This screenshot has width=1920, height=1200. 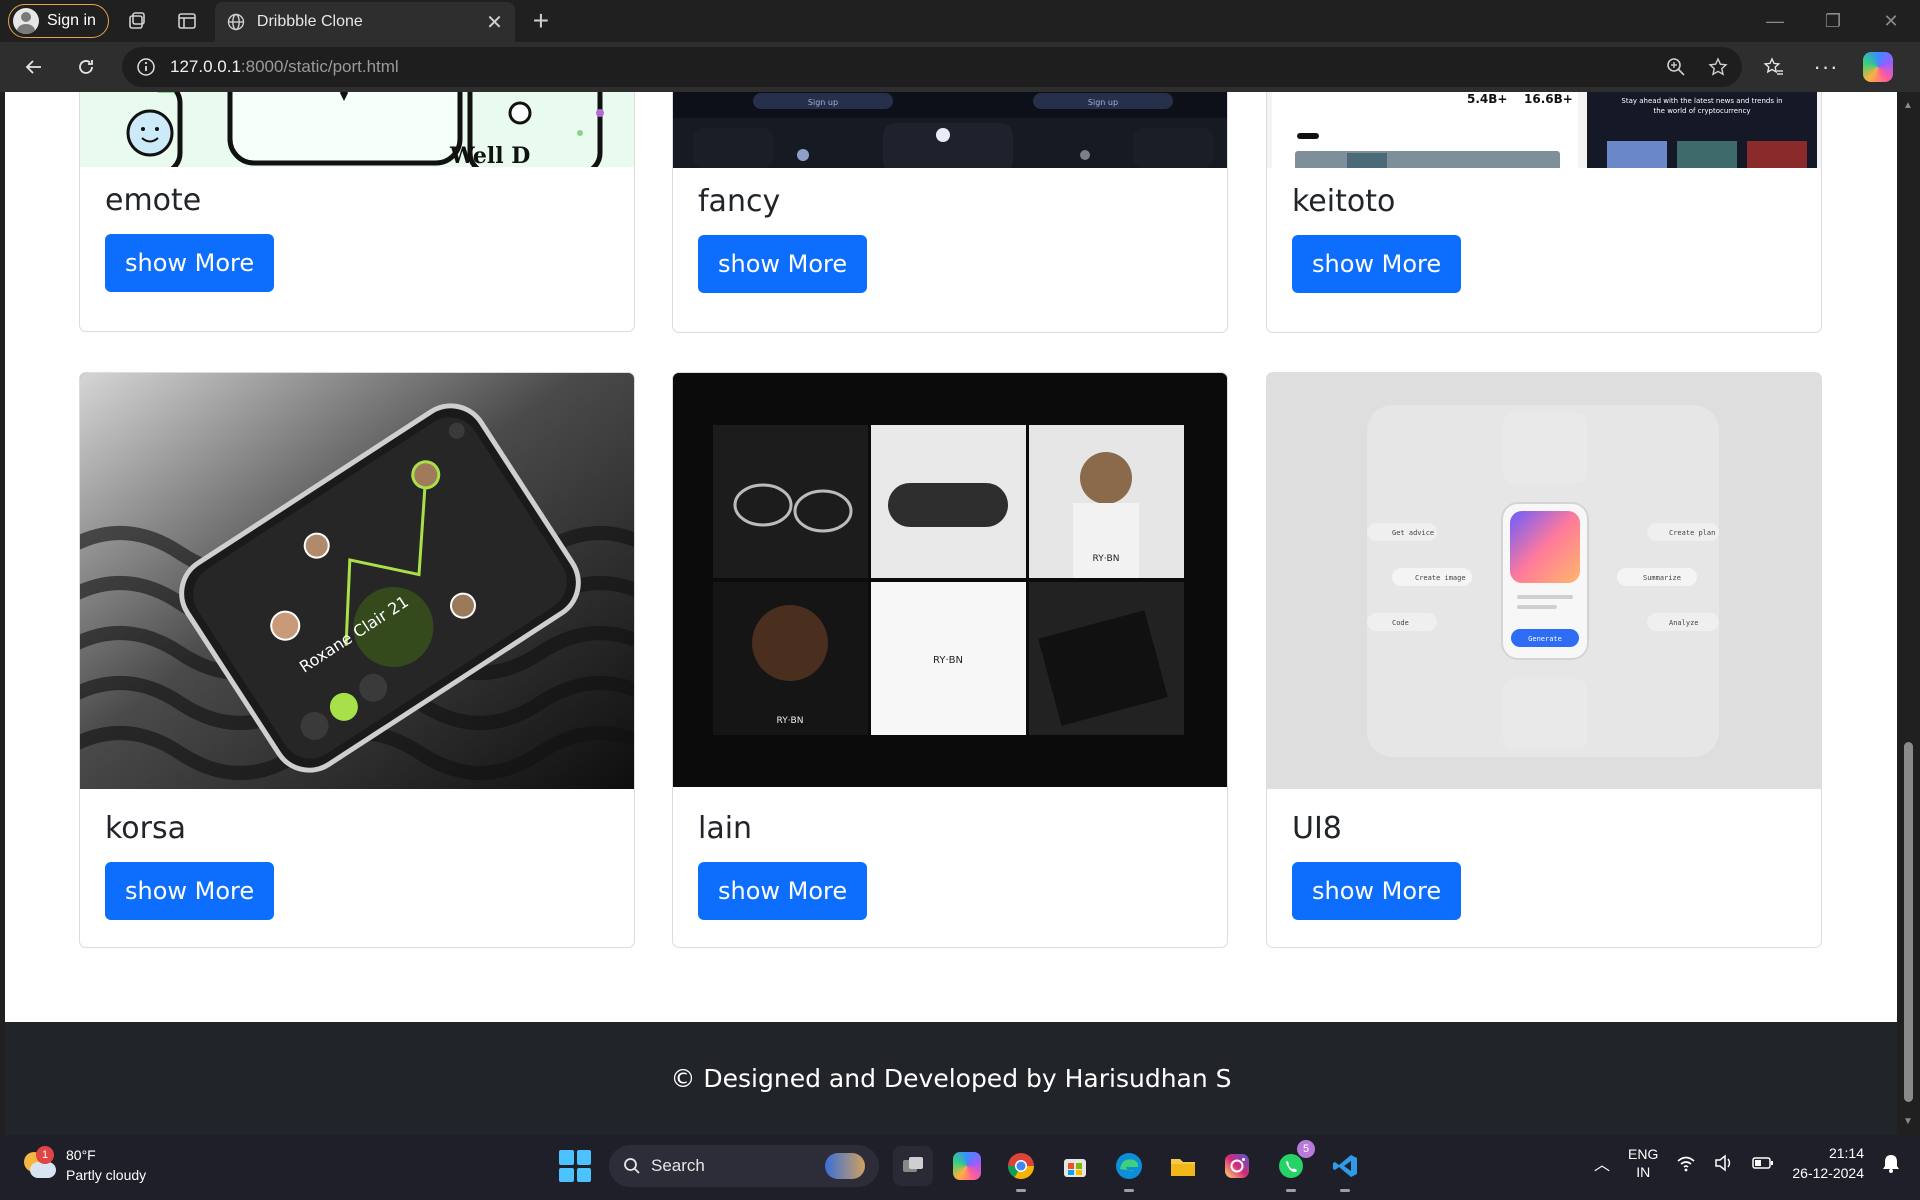 What do you see at coordinates (1891, 1163) in the screenshot?
I see `notification-bell-icon` at bounding box center [1891, 1163].